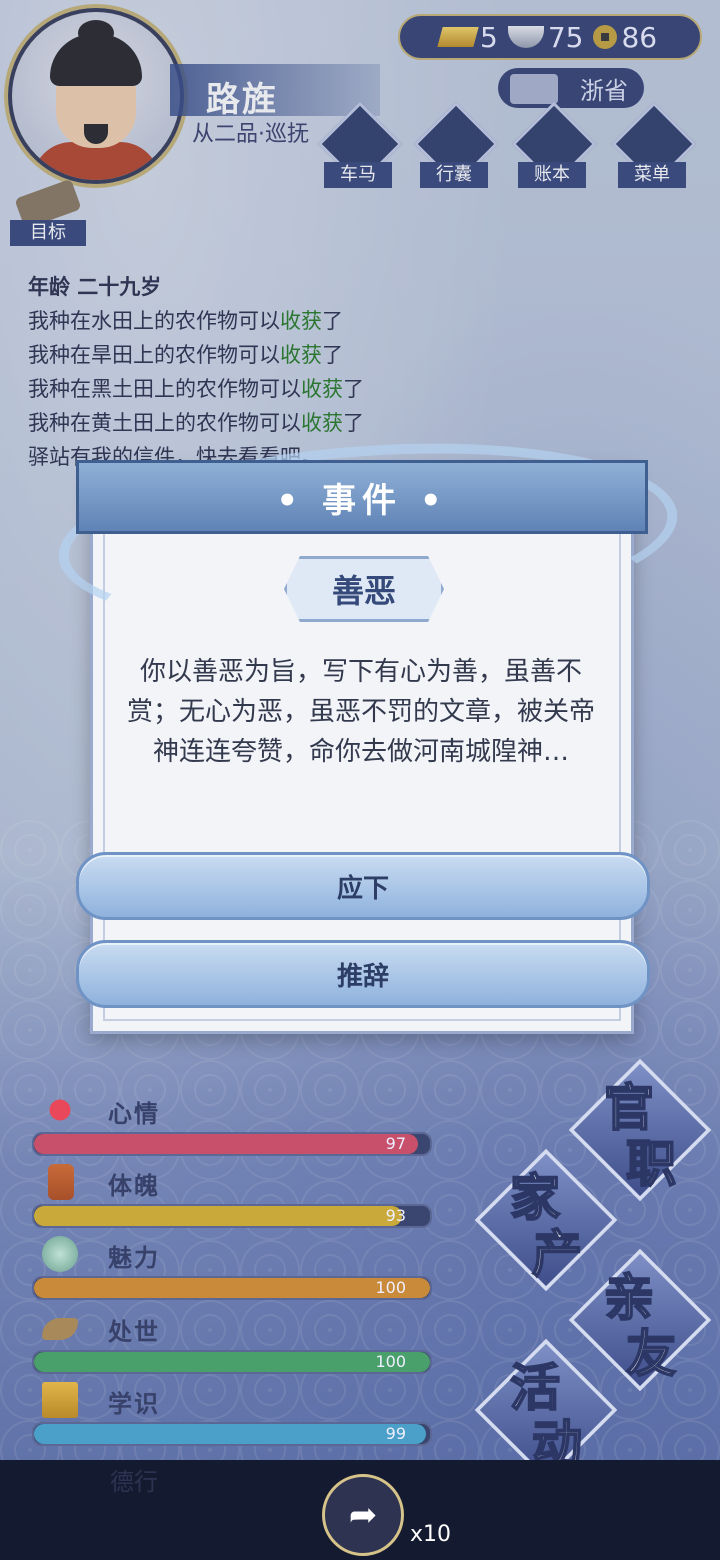 The height and width of the screenshot is (1560, 720). I want to click on multiplier-label: x10, so click(431, 1534).